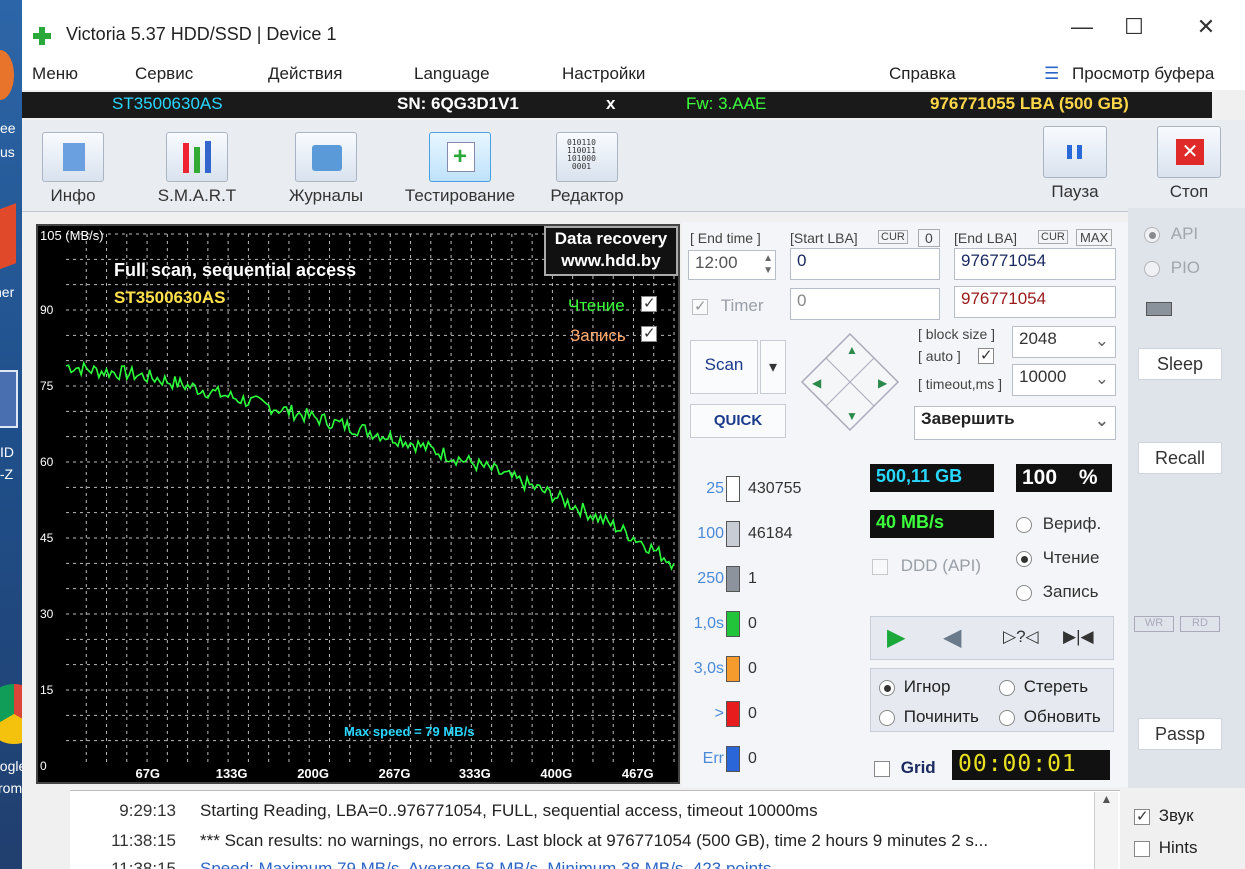 The image size is (1245, 869). What do you see at coordinates (1007, 687) in the screenshot?
I see `erase-radio` at bounding box center [1007, 687].